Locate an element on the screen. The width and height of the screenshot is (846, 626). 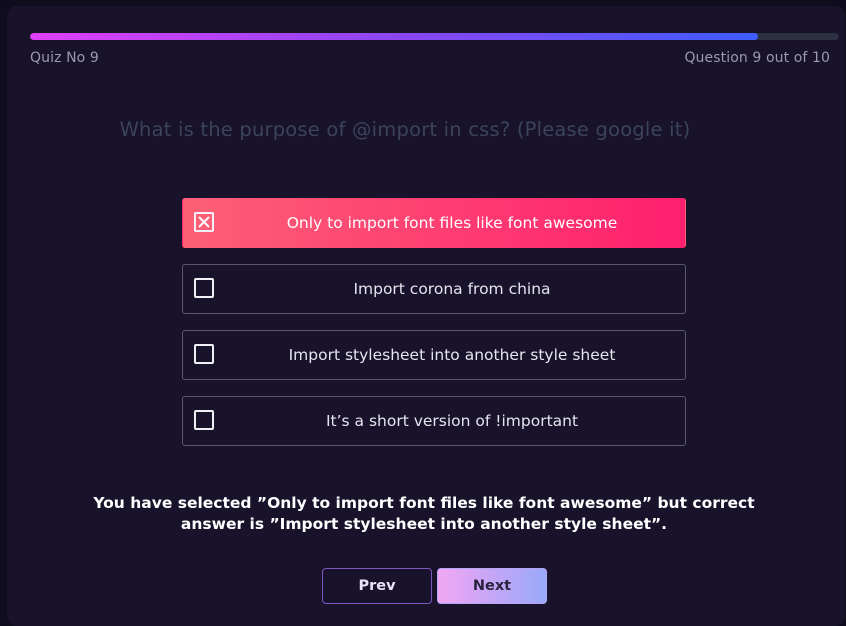
progress-bar is located at coordinates (434, 36).